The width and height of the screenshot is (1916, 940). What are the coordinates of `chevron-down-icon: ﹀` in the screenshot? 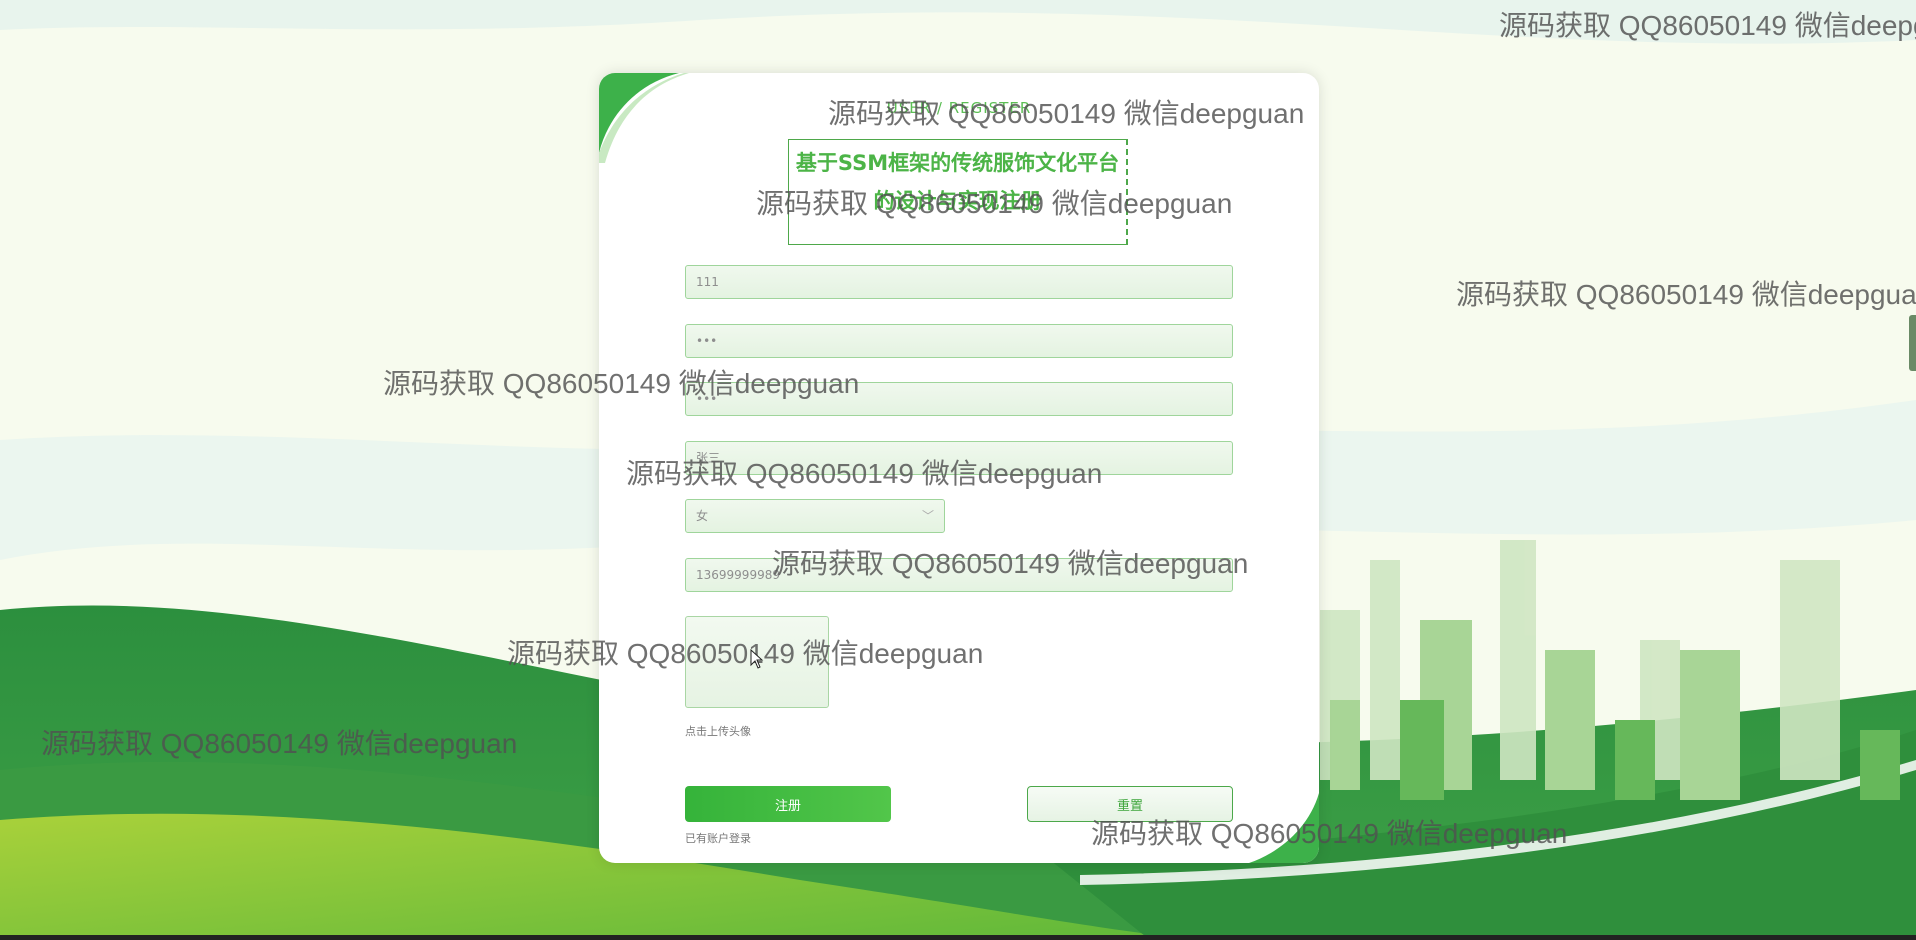 It's located at (927, 516).